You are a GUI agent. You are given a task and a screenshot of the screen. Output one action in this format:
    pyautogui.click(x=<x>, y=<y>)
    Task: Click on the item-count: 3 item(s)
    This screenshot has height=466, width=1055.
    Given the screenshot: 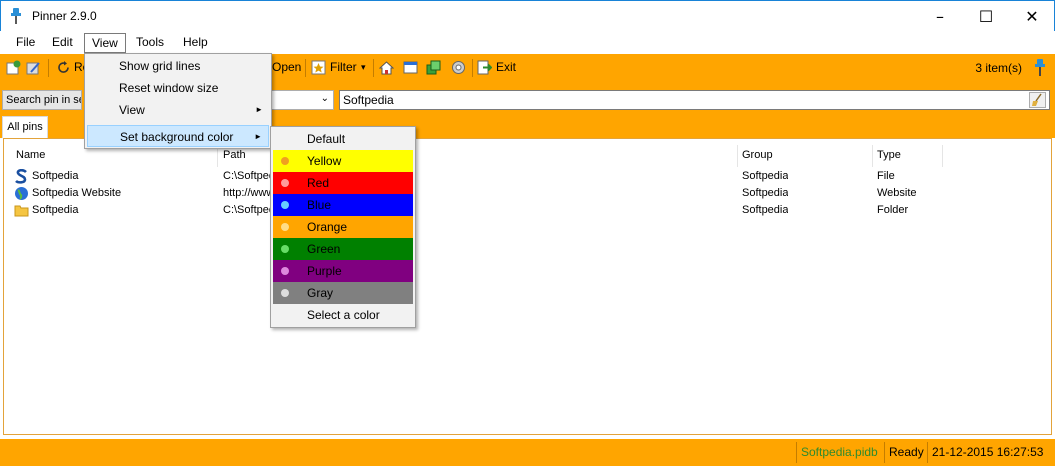 What is the action you would take?
    pyautogui.click(x=998, y=68)
    